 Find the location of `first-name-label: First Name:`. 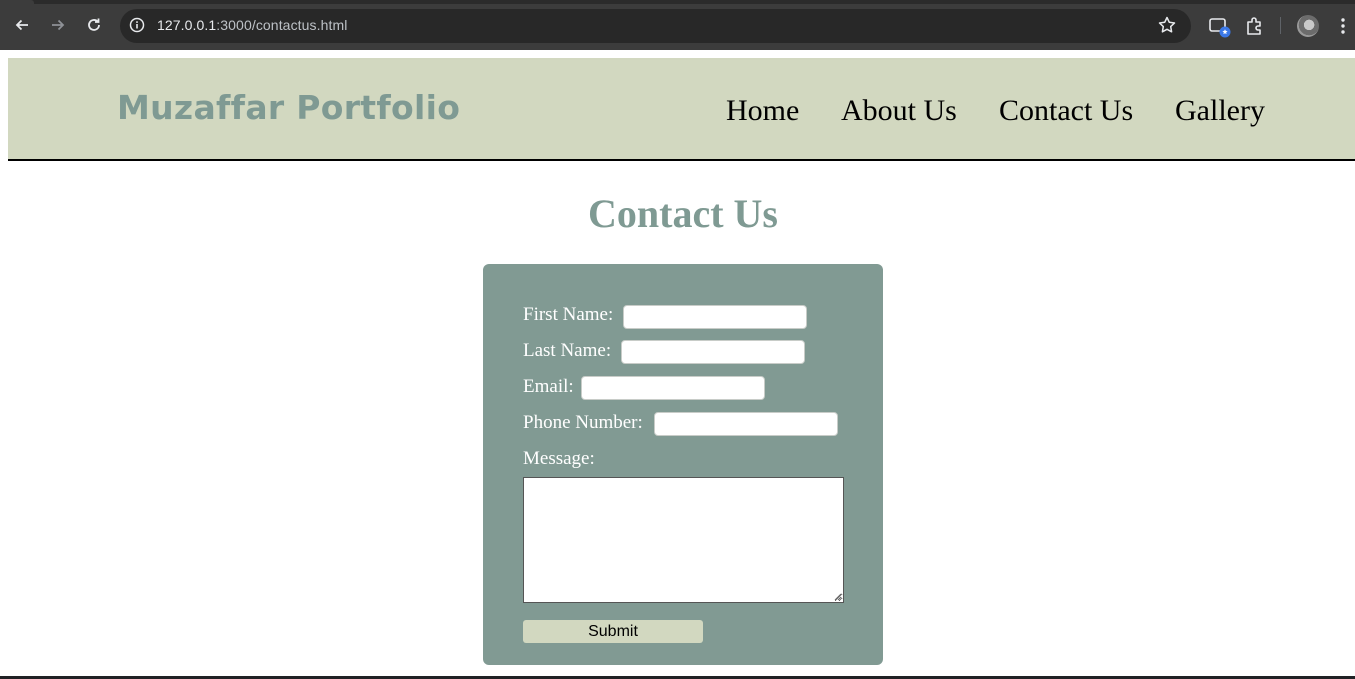

first-name-label: First Name: is located at coordinates (568, 314).